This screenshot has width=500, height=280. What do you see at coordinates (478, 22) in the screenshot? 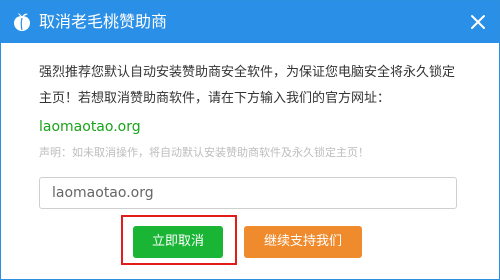
I see `close-icon` at bounding box center [478, 22].